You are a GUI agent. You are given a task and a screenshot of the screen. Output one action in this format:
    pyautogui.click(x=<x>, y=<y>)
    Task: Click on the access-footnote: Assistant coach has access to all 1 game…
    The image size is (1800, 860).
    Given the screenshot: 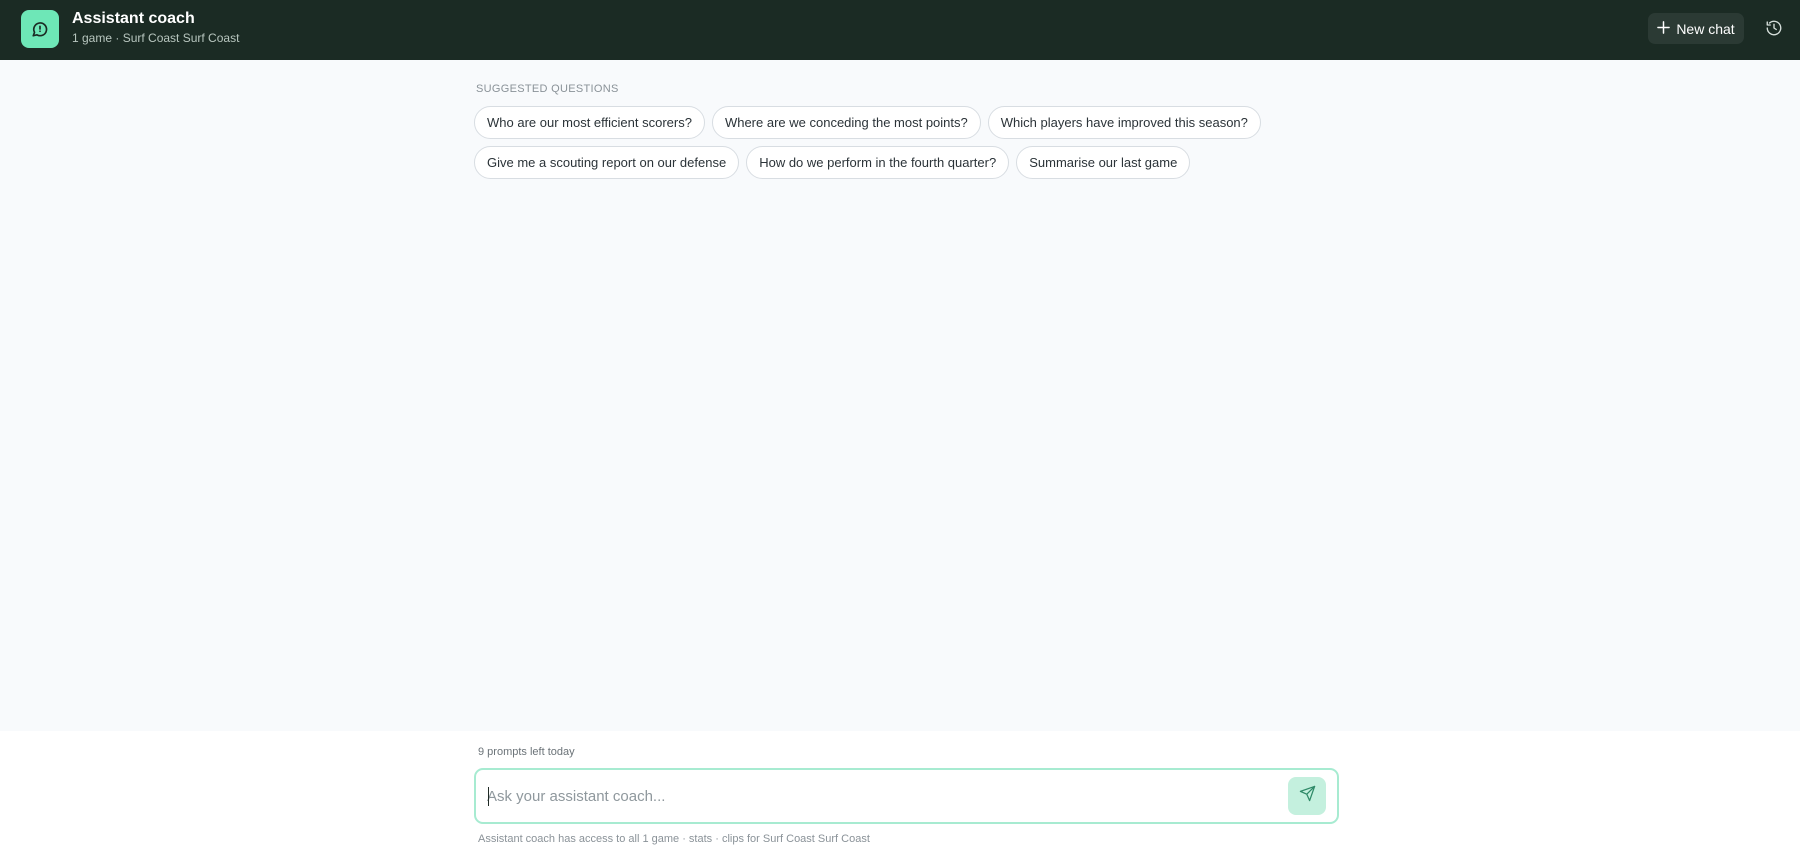 What is the action you would take?
    pyautogui.click(x=674, y=839)
    